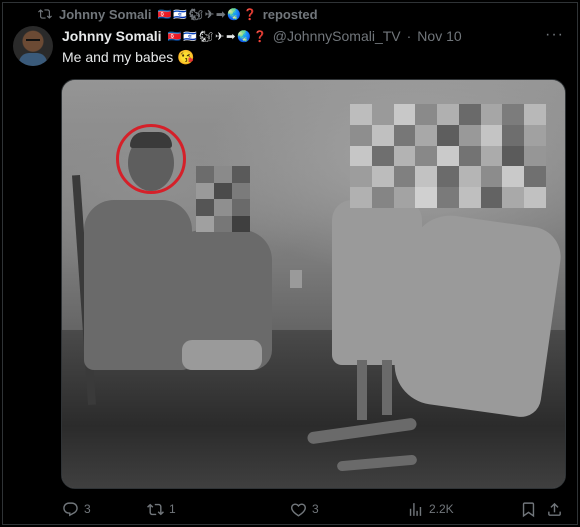 The height and width of the screenshot is (527, 580). Describe the element at coordinates (448, 156) in the screenshot. I see `pixelated-faces-large` at that location.